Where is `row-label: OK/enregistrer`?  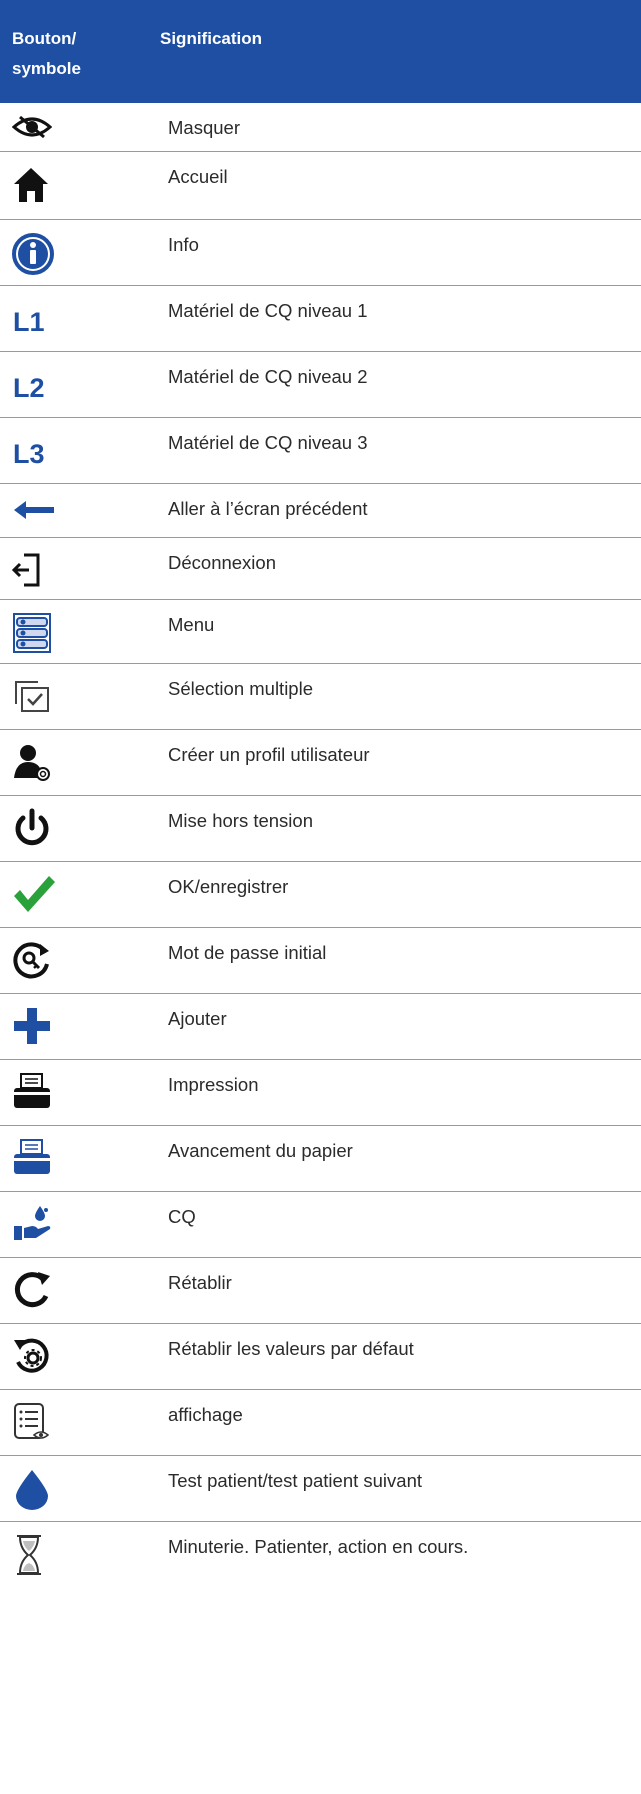
row-label: OK/enregistrer is located at coordinates (228, 886).